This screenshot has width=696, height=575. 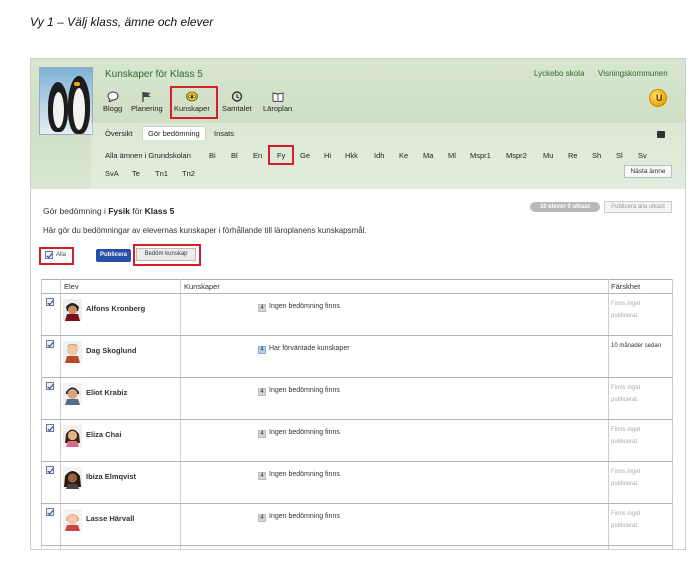 What do you see at coordinates (161, 173) in the screenshot?
I see `subject-tn1: Tn1` at bounding box center [161, 173].